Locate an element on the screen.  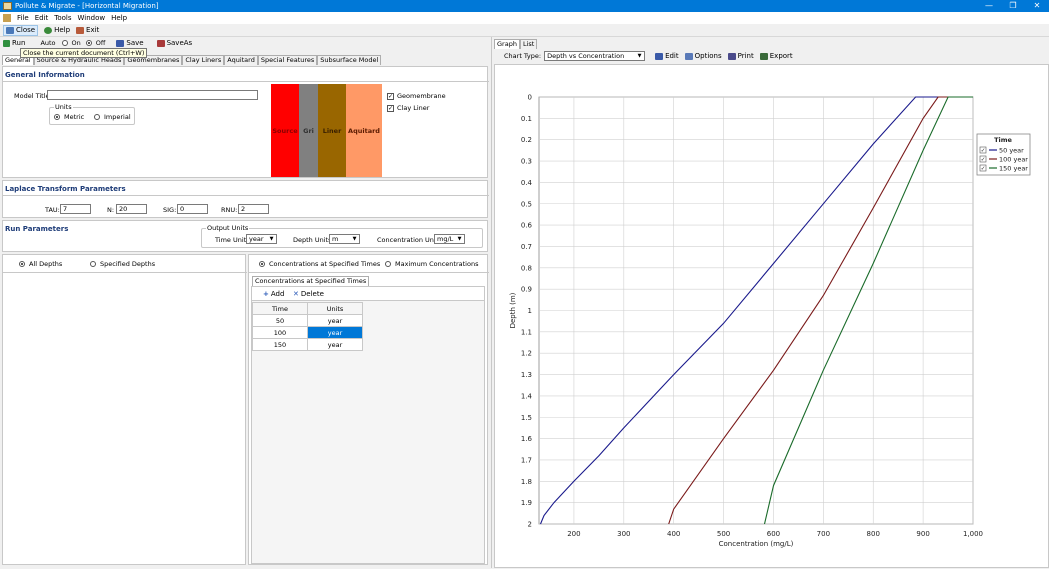
close-button: Close is located at coordinates (21, 30).